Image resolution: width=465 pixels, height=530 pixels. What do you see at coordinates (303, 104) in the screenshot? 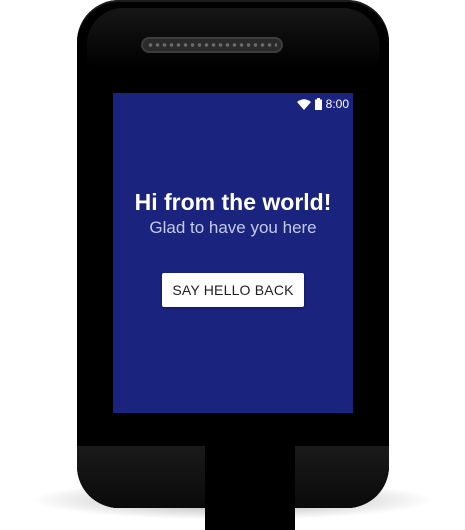
I see `wifi-icon` at bounding box center [303, 104].